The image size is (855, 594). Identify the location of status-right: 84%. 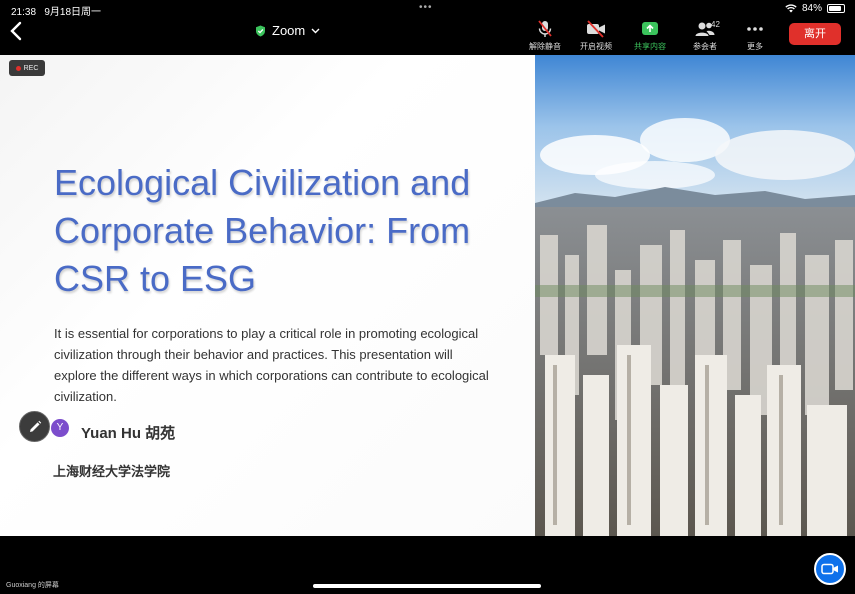
(815, 8).